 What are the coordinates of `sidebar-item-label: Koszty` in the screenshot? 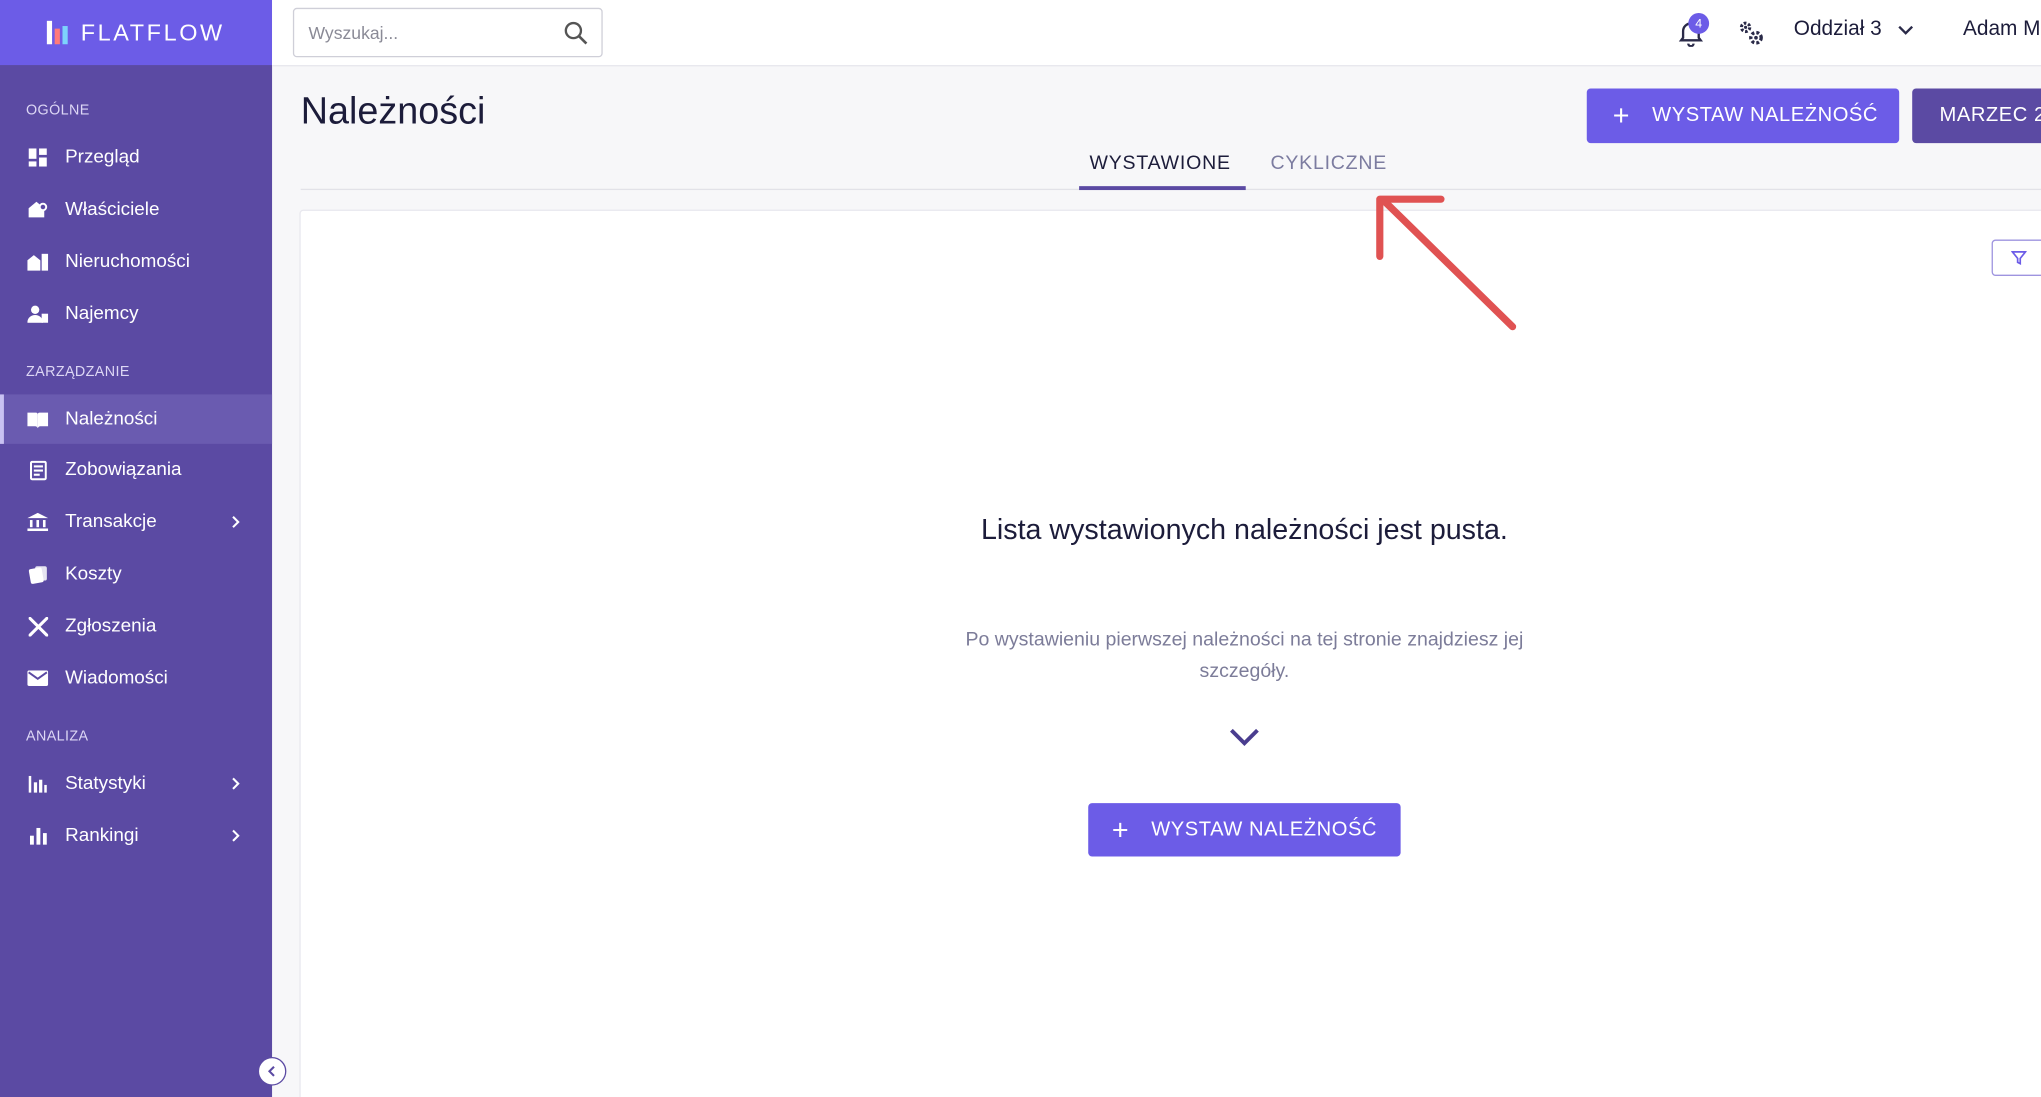 It's located at (93, 574).